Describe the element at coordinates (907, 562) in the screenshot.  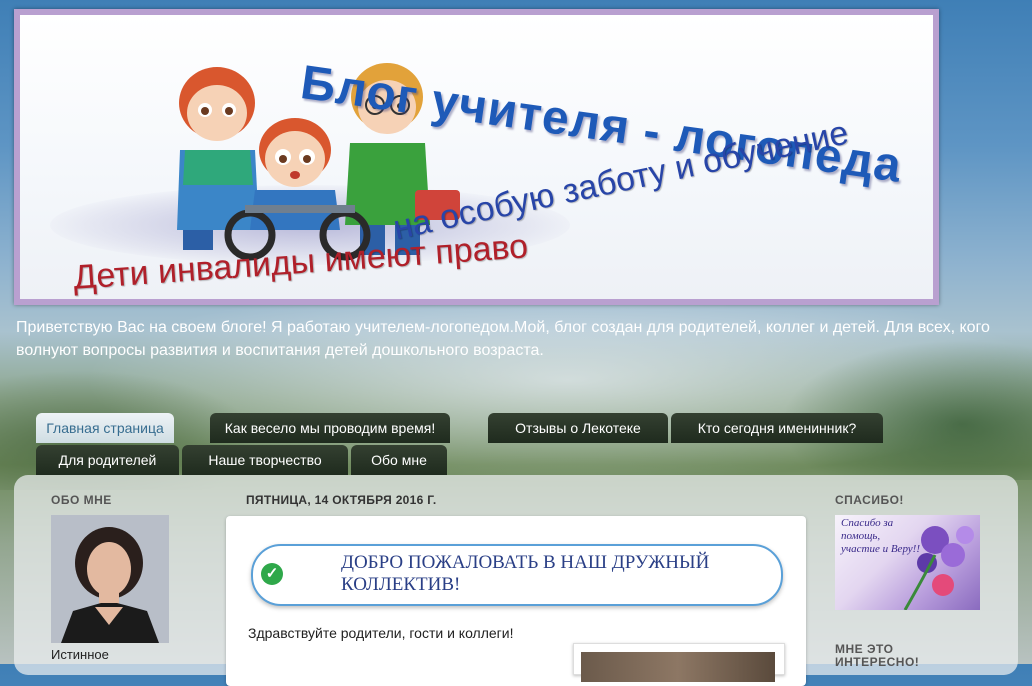
I see `thanks-image: Спасибо за помощь, участие и Веру!!` at that location.